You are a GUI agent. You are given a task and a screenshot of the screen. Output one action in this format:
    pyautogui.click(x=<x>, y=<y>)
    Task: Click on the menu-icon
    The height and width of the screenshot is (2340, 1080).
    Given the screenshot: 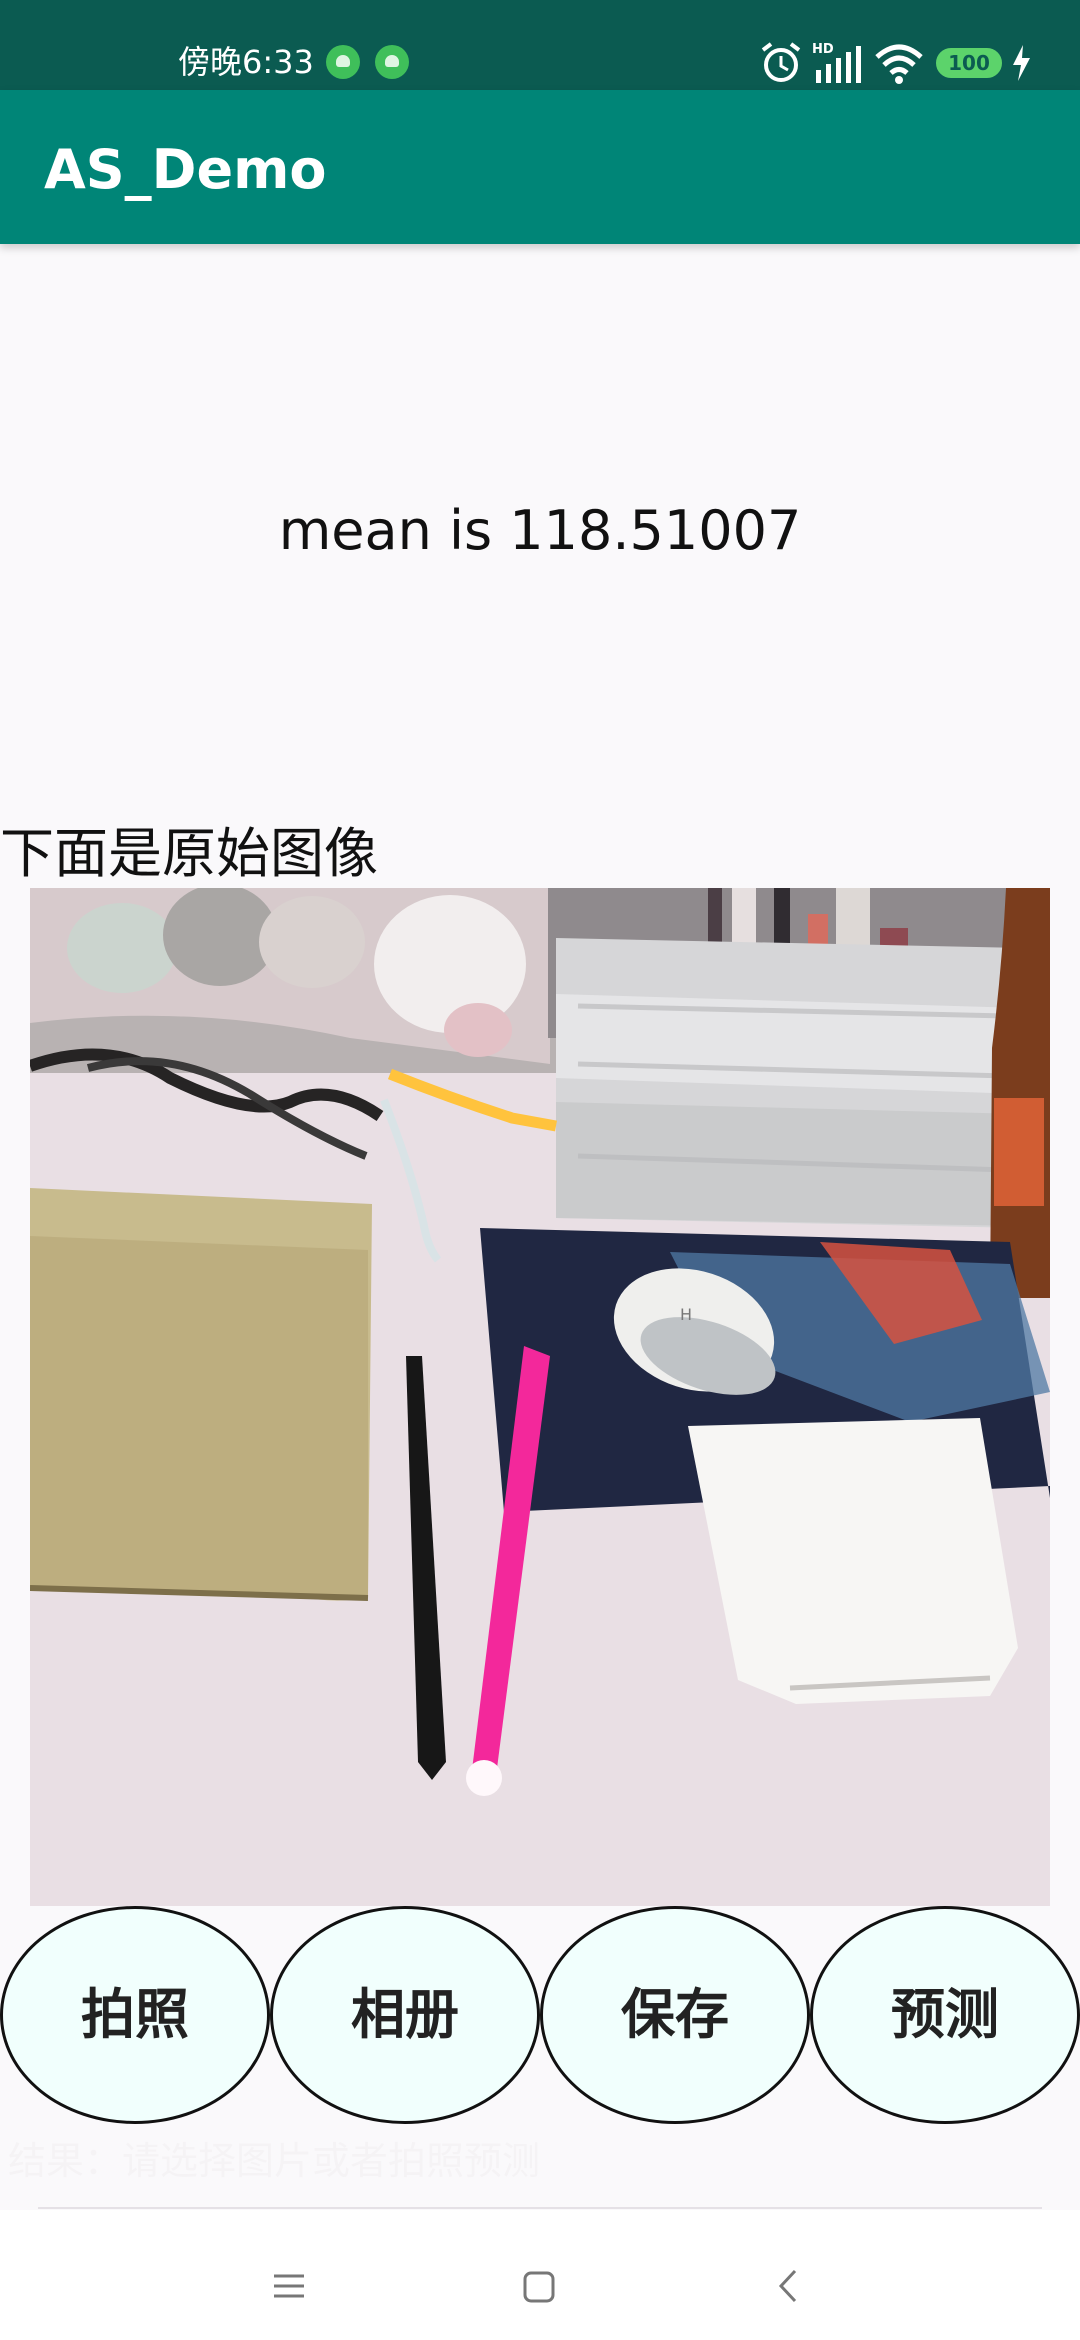 What is the action you would take?
    pyautogui.click(x=289, y=2286)
    